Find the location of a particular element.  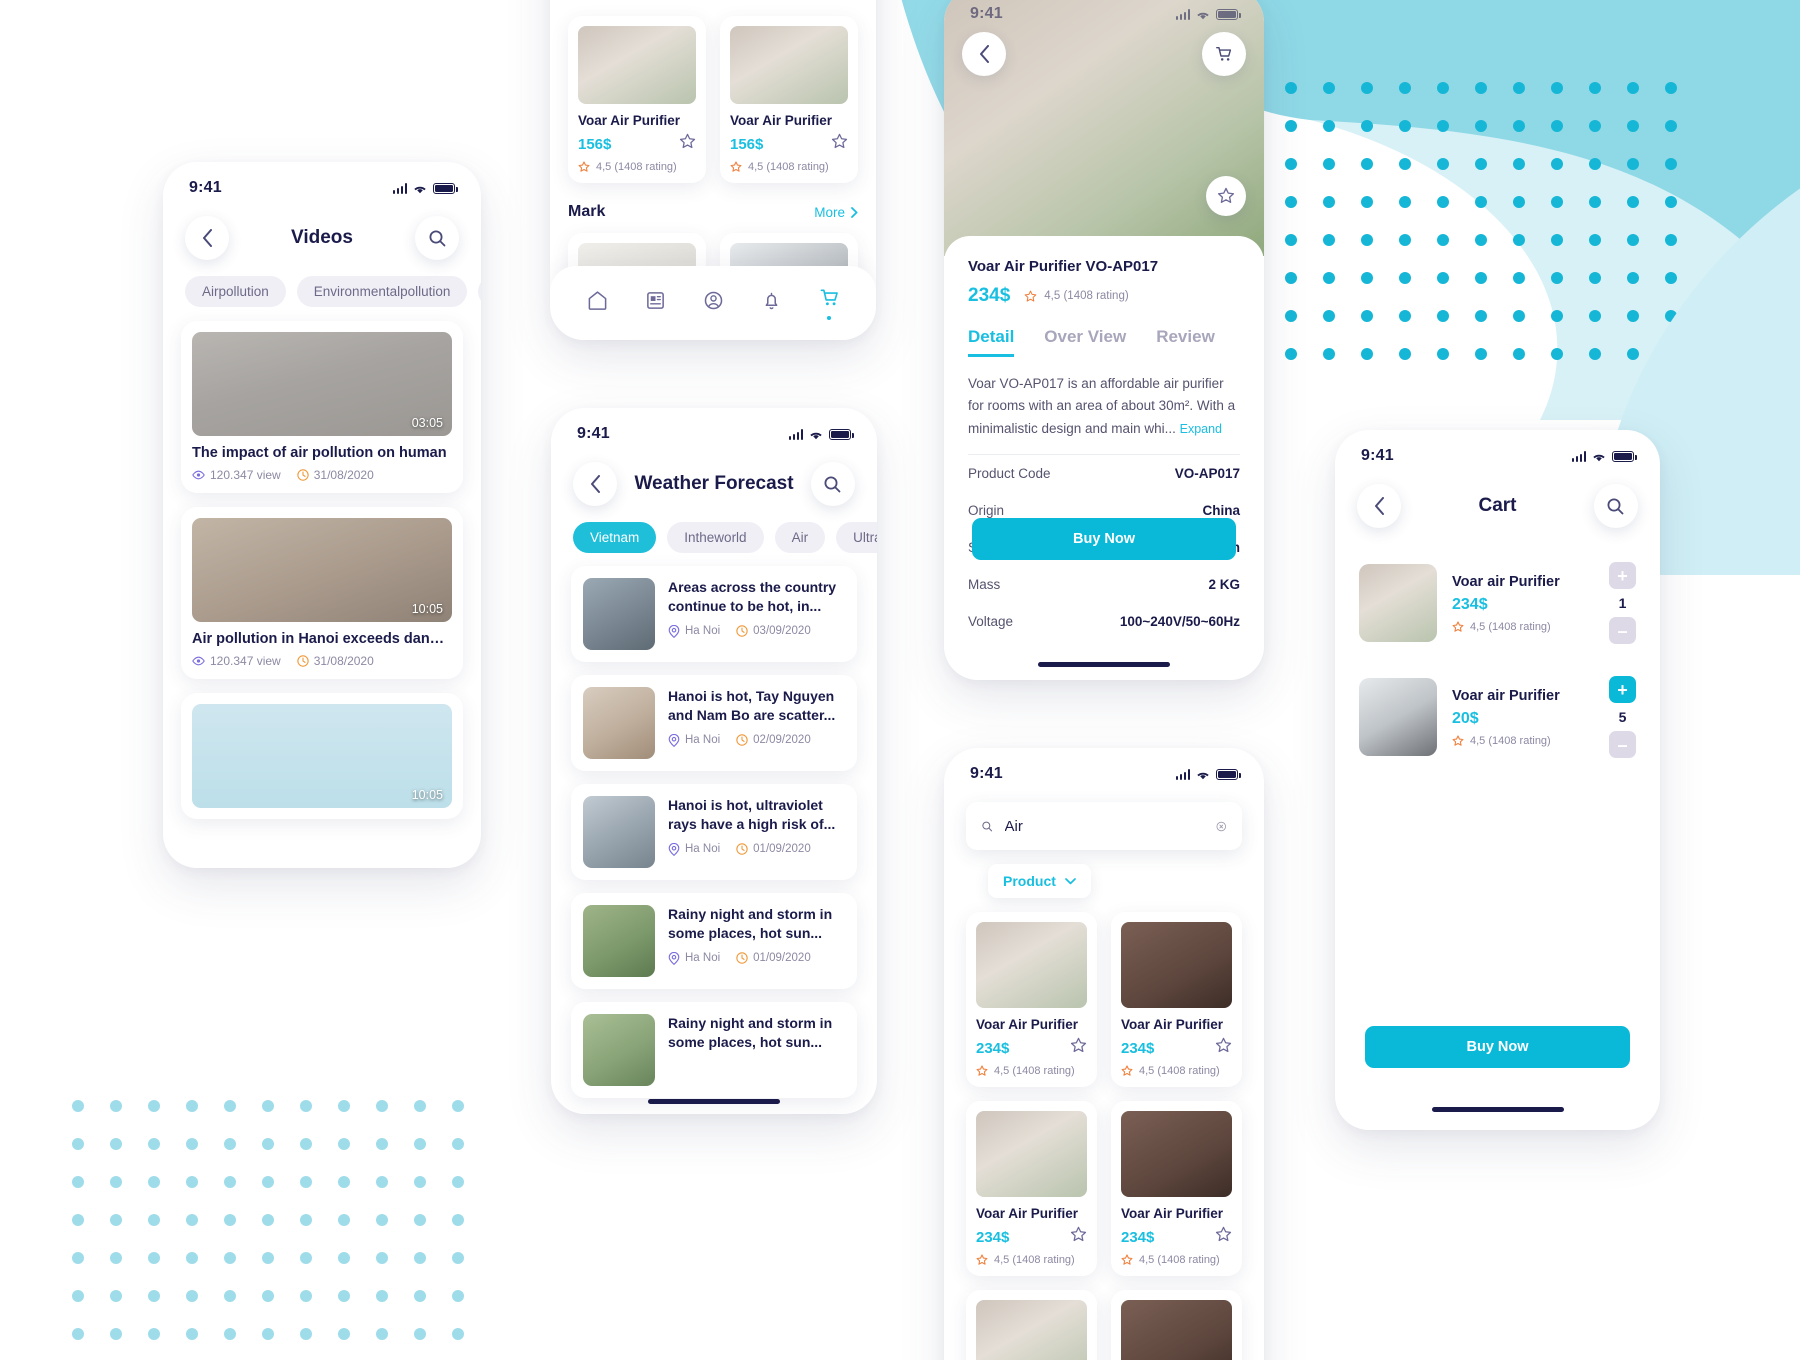

buy-now-button: Buy Now is located at coordinates (1104, 539).